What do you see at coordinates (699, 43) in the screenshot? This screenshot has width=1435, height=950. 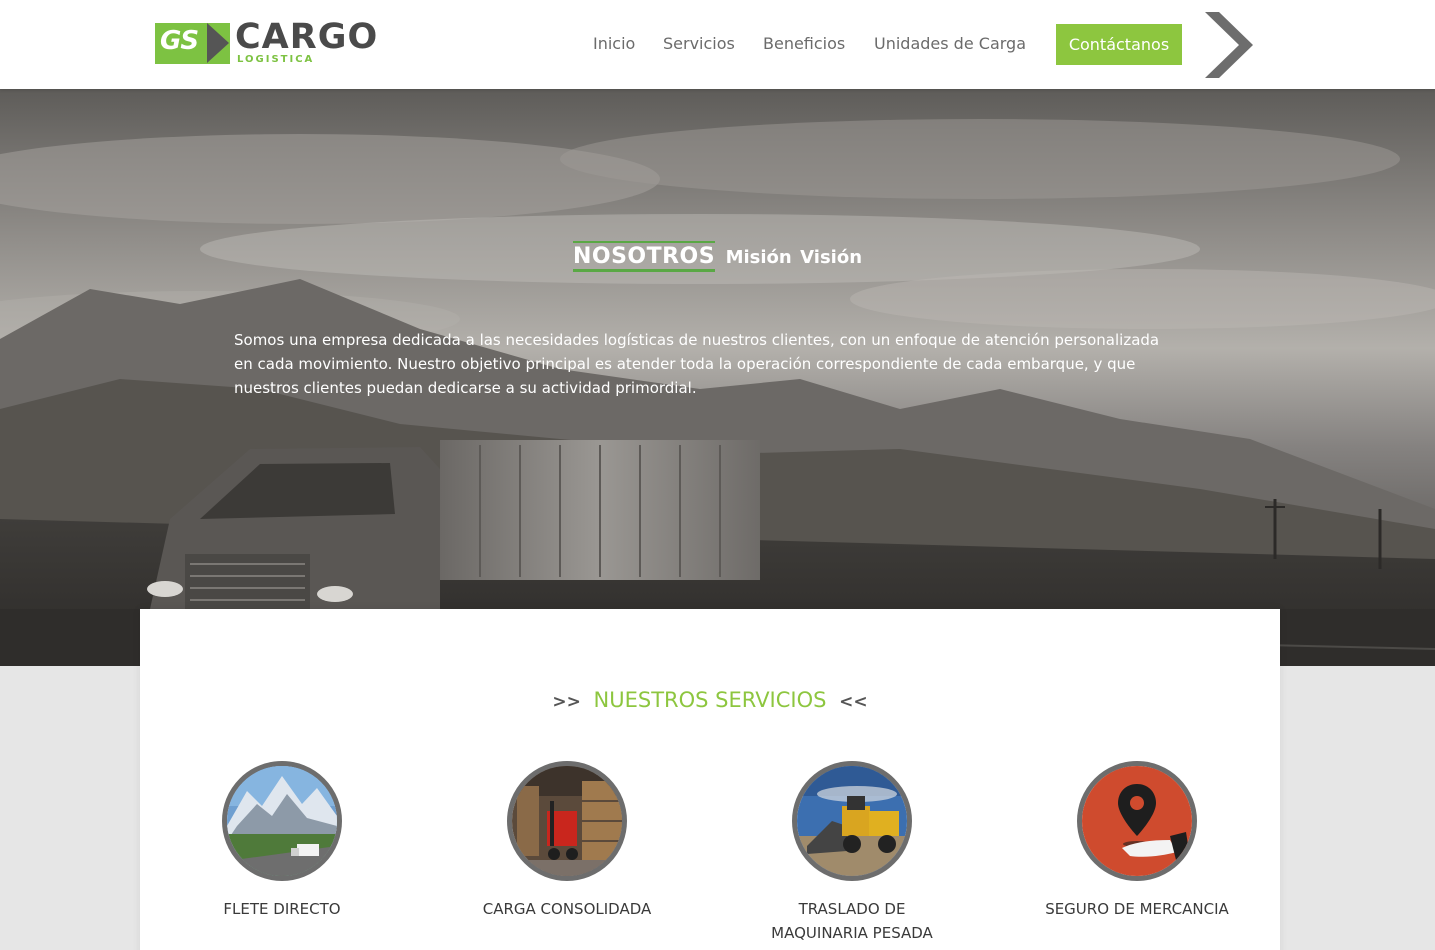 I see `nav-item-servicios: Servicios` at bounding box center [699, 43].